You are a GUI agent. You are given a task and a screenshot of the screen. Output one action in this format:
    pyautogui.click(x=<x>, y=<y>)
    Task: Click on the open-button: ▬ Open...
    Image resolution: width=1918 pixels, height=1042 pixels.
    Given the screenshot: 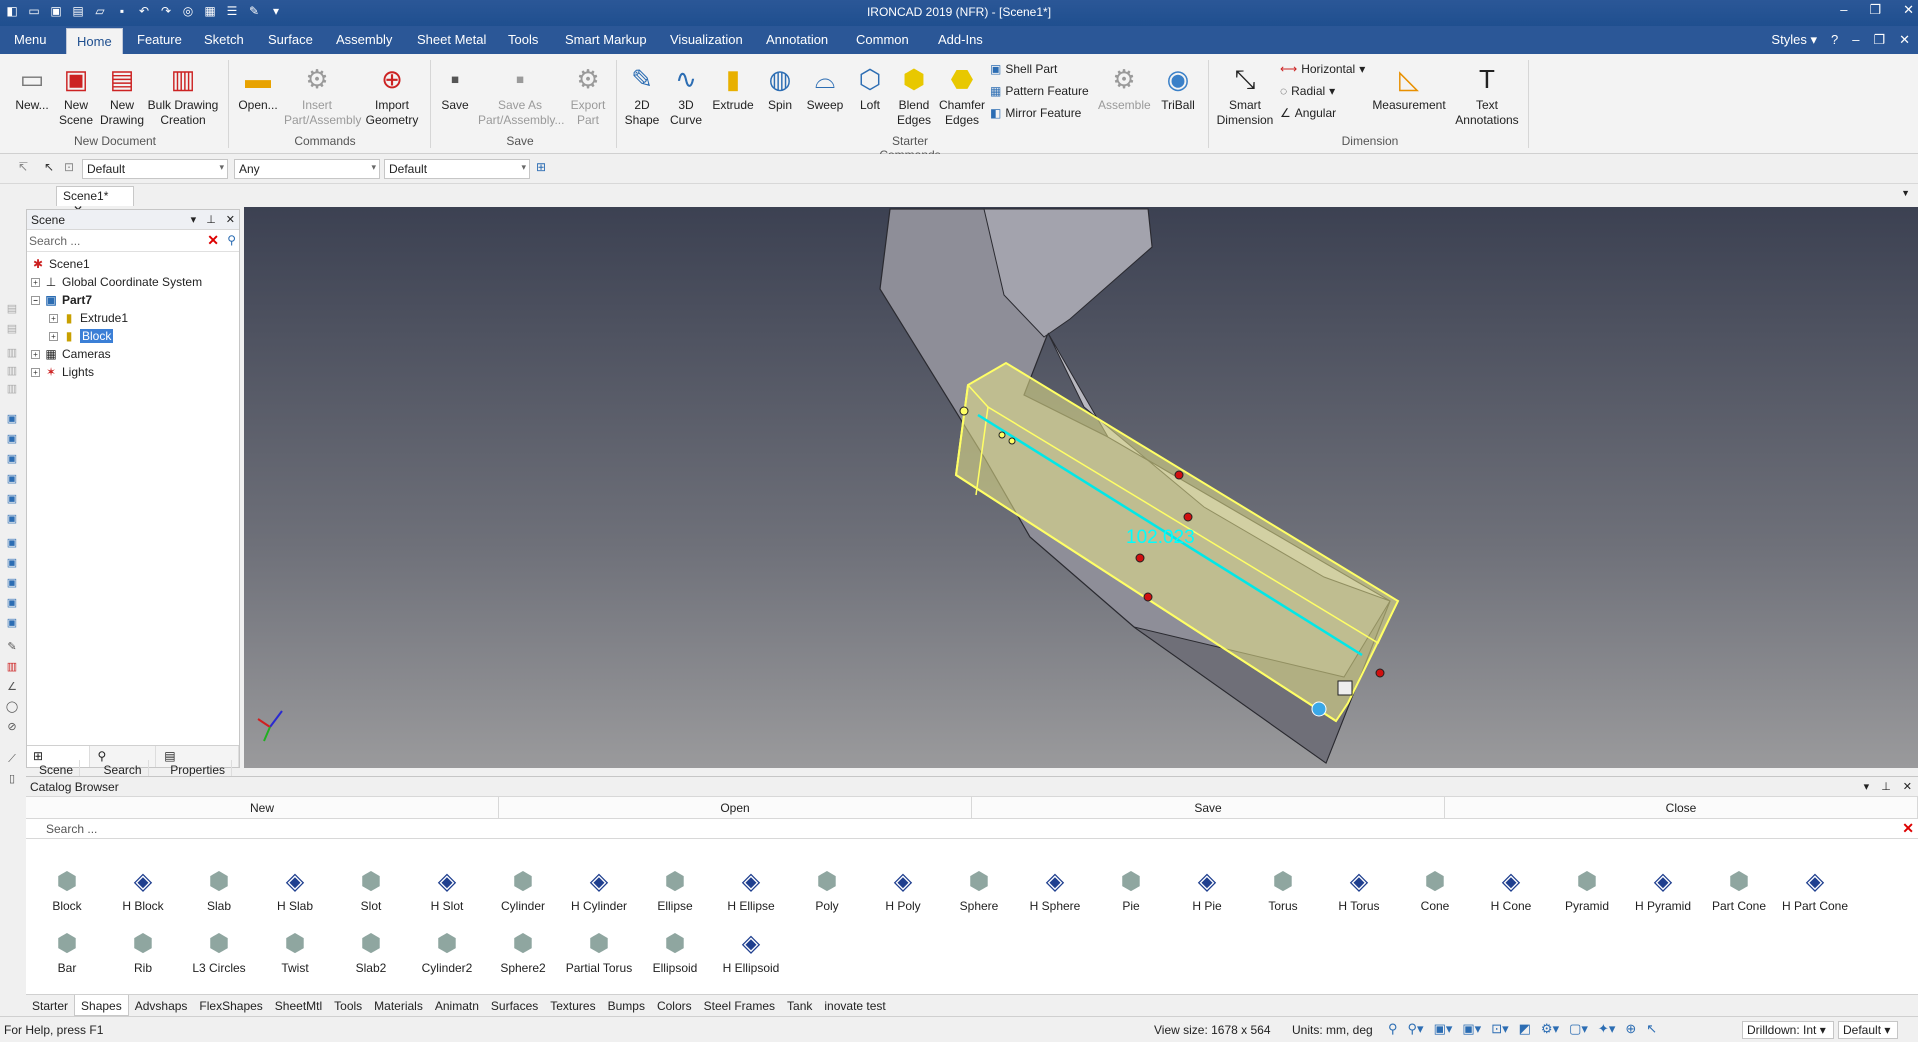 What is the action you would take?
    pyautogui.click(x=258, y=87)
    